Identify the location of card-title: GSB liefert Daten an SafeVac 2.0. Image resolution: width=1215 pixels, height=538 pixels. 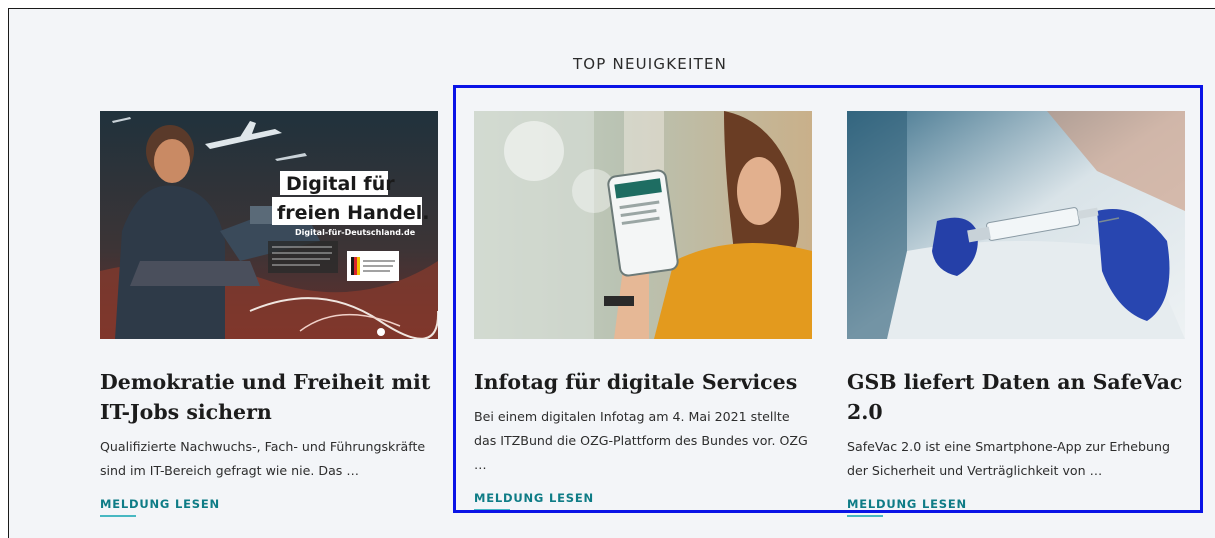
(1016, 397).